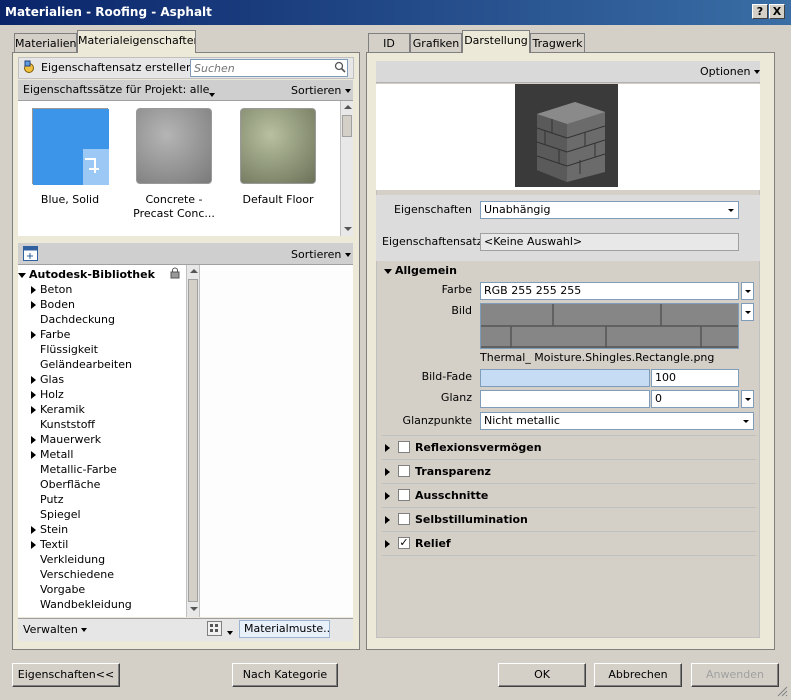  I want to click on tree-item: Spiegel, so click(56, 514).